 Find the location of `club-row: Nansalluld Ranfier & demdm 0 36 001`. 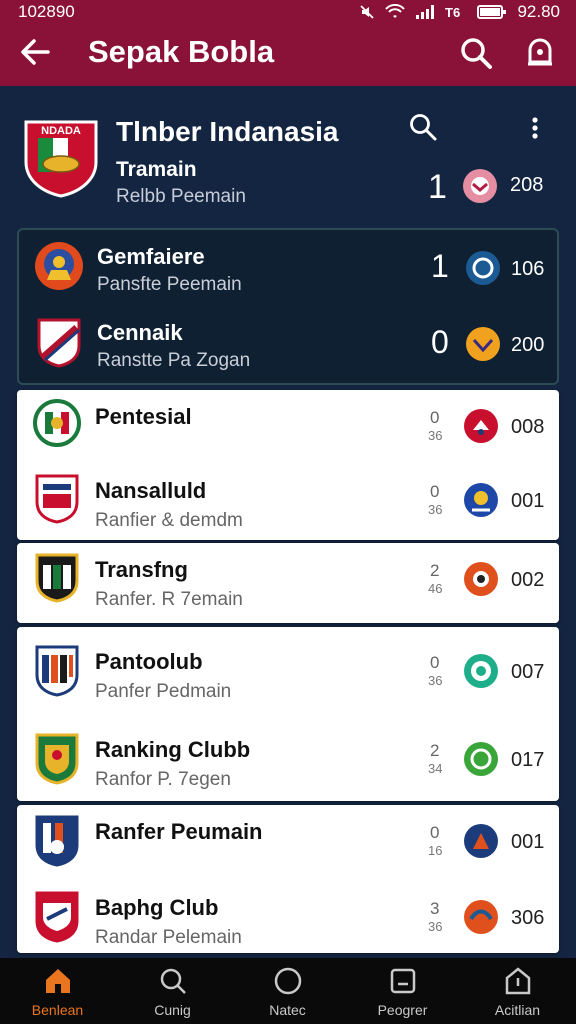

club-row: Nansalluld Ranfier & demdm 0 36 001 is located at coordinates (288, 502).